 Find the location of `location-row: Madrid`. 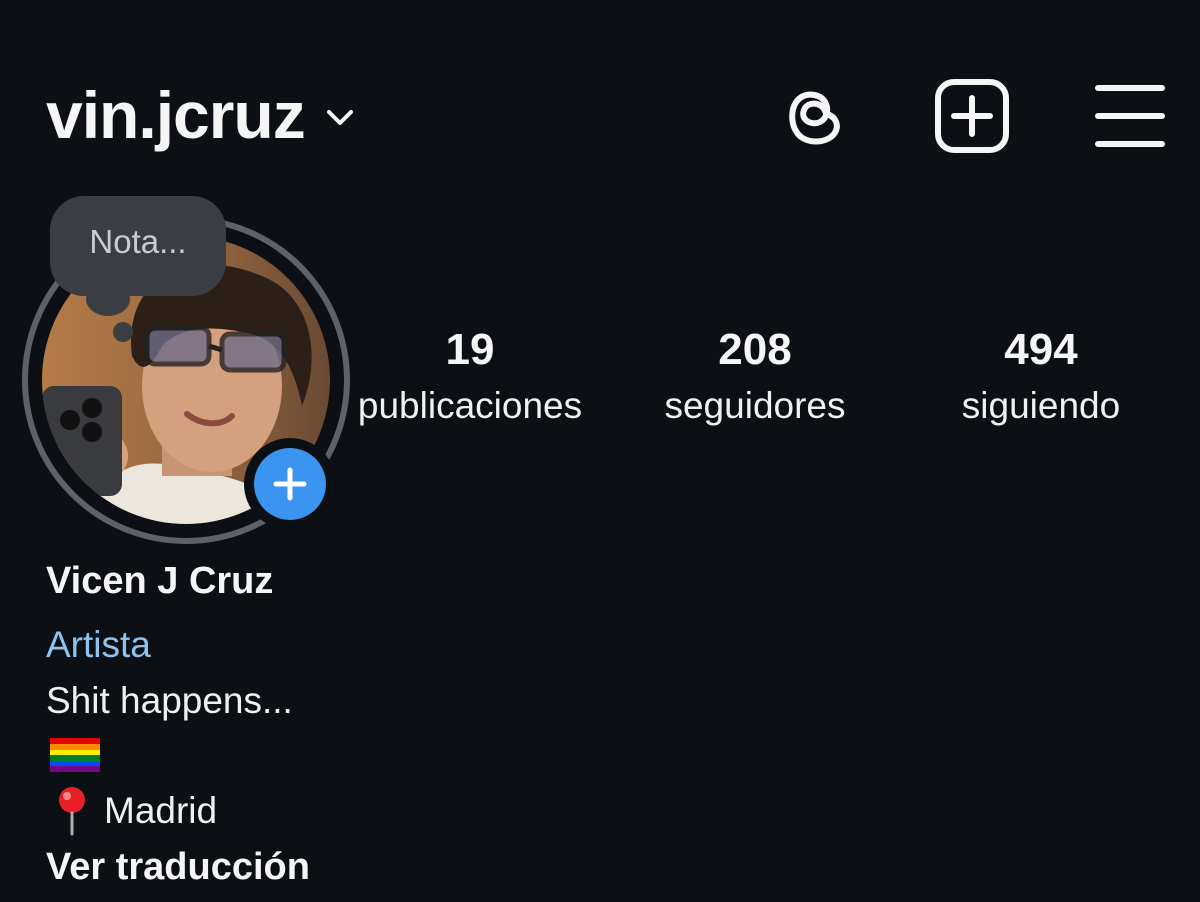

location-row: Madrid is located at coordinates (135, 811).